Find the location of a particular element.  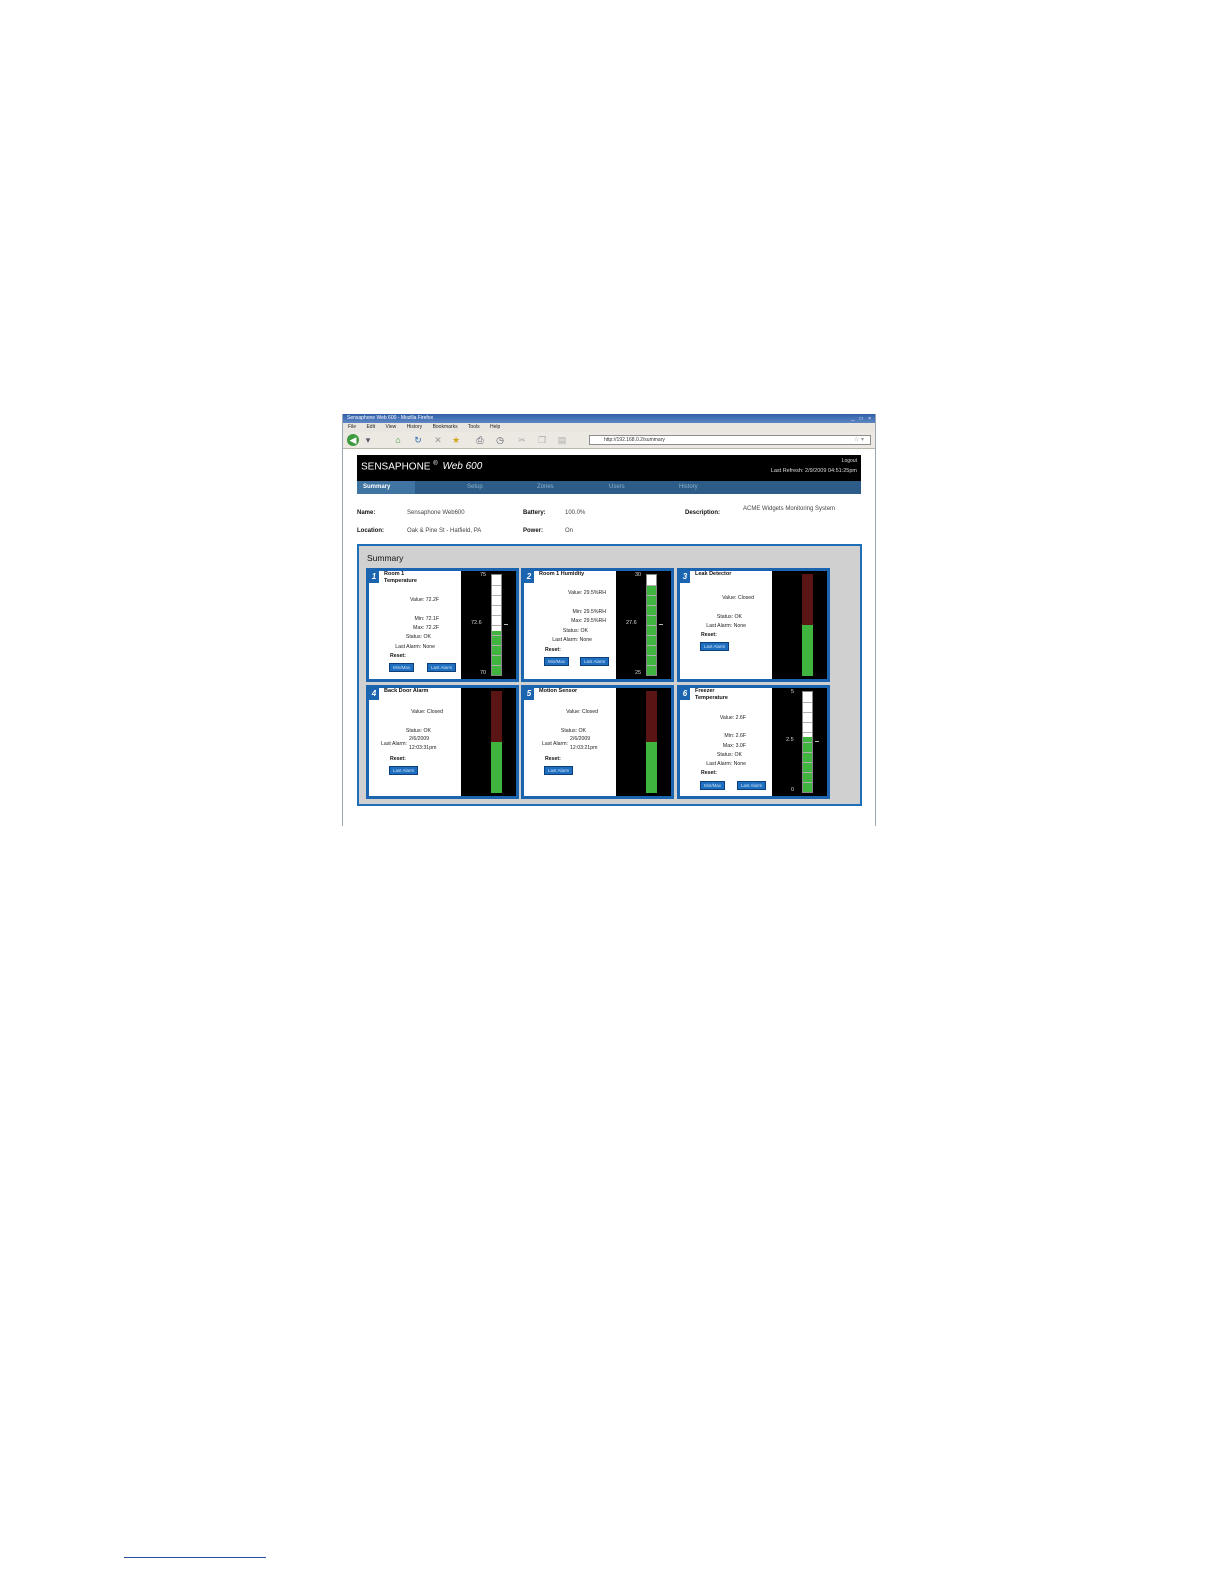

url-text: http://192.168.0.2/summary is located at coordinates (634, 440).